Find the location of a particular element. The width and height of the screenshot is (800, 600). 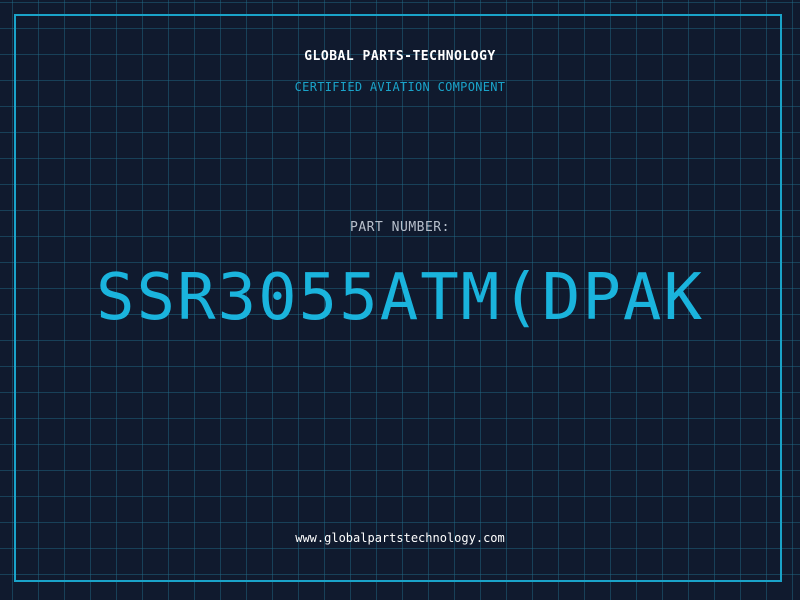

website-url: www.globalpartstechnology.com is located at coordinates (400, 538).